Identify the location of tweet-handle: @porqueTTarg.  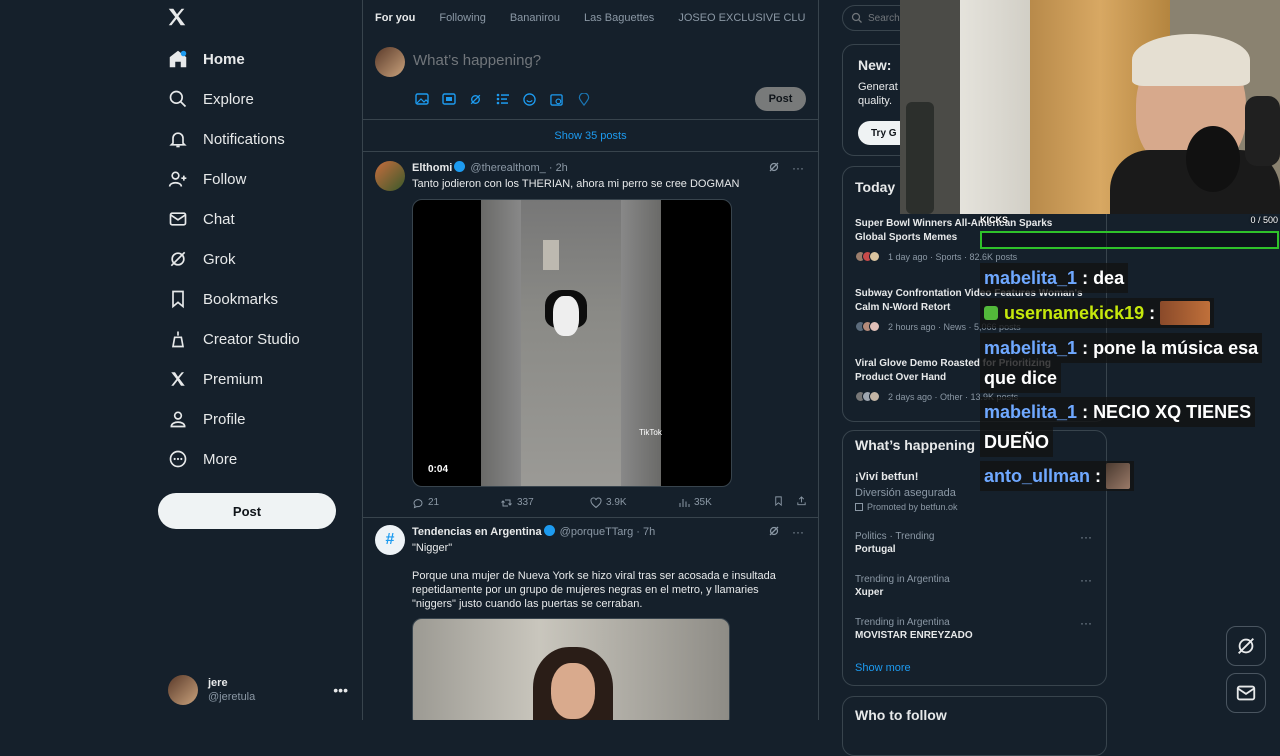
(597, 532).